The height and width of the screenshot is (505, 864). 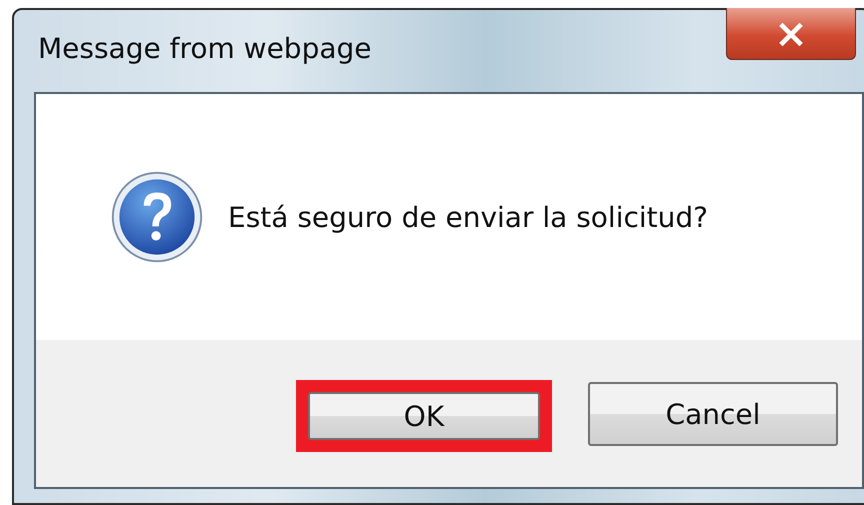 I want to click on ok-button: OK, so click(x=424, y=416).